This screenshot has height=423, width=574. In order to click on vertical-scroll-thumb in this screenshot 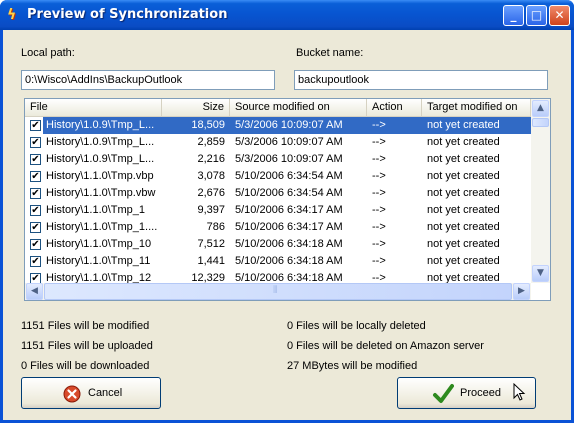, I will do `click(540, 122)`.